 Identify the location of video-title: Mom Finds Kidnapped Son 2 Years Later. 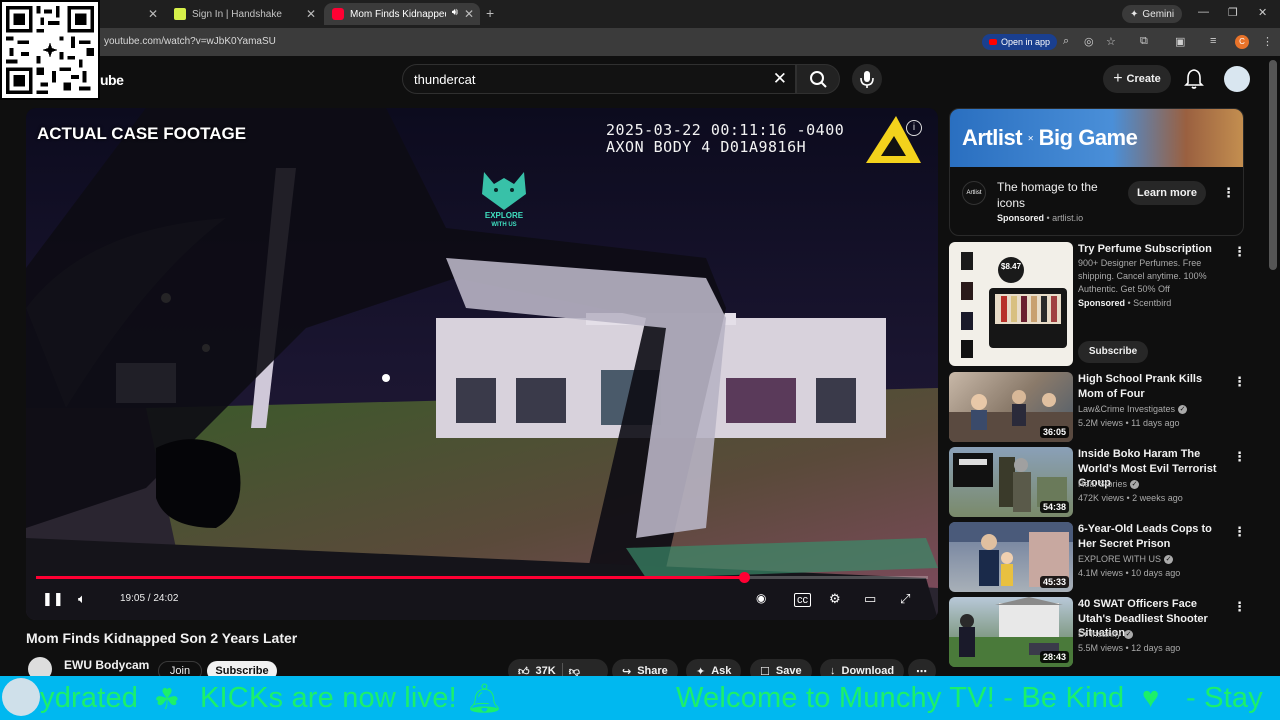
(162, 638).